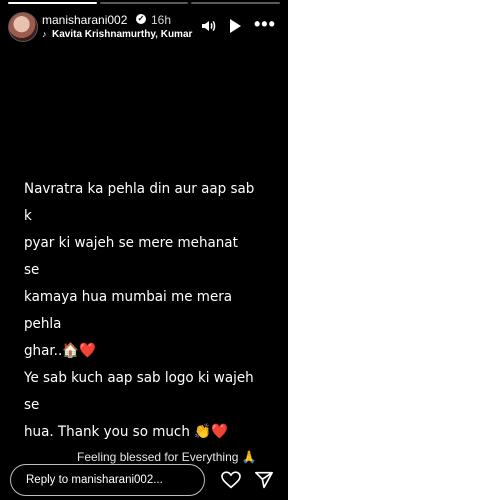 The height and width of the screenshot is (500, 500). Describe the element at coordinates (127, 34) in the screenshot. I see `music-track: Kavita Krishnamurthy, Kumar` at that location.